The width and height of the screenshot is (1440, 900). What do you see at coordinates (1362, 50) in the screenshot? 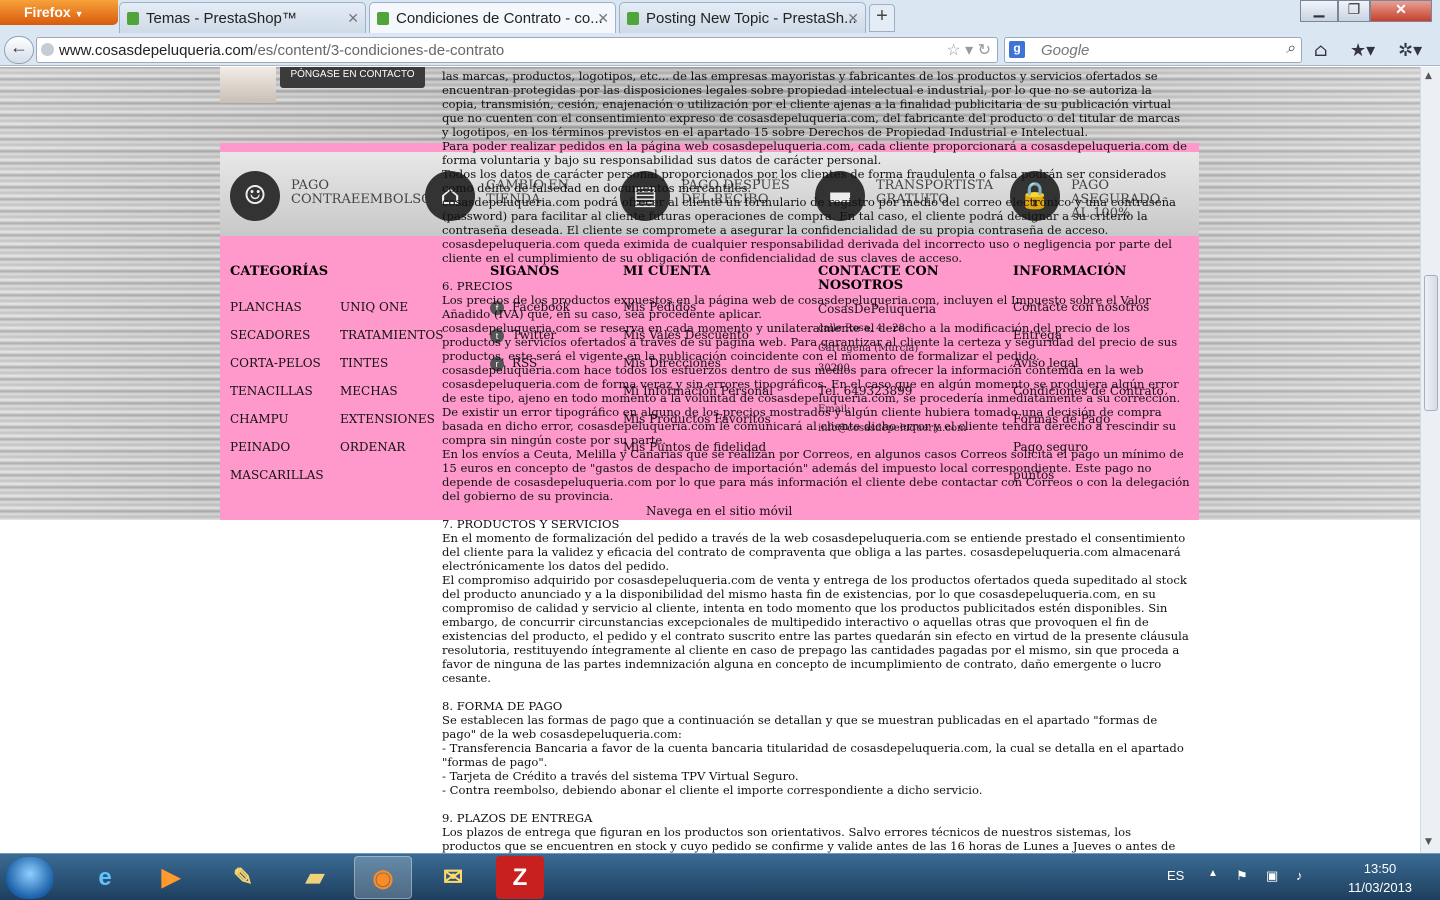
I see `bookmarks-icon: ★▾` at bounding box center [1362, 50].